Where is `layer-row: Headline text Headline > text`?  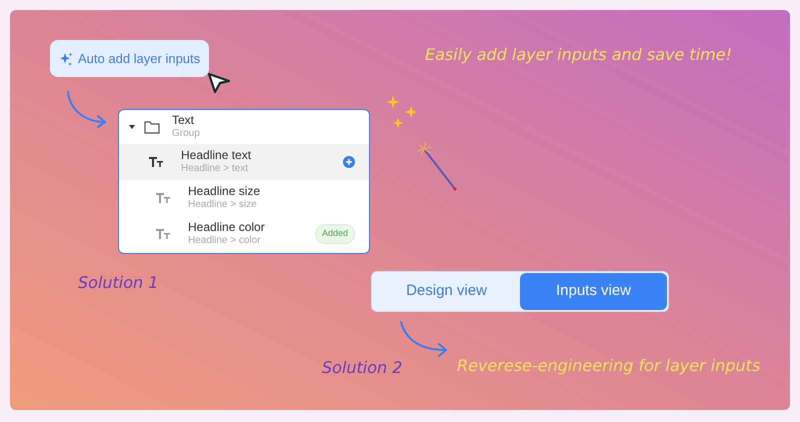
layer-row: Headline text Headline > text is located at coordinates (244, 162).